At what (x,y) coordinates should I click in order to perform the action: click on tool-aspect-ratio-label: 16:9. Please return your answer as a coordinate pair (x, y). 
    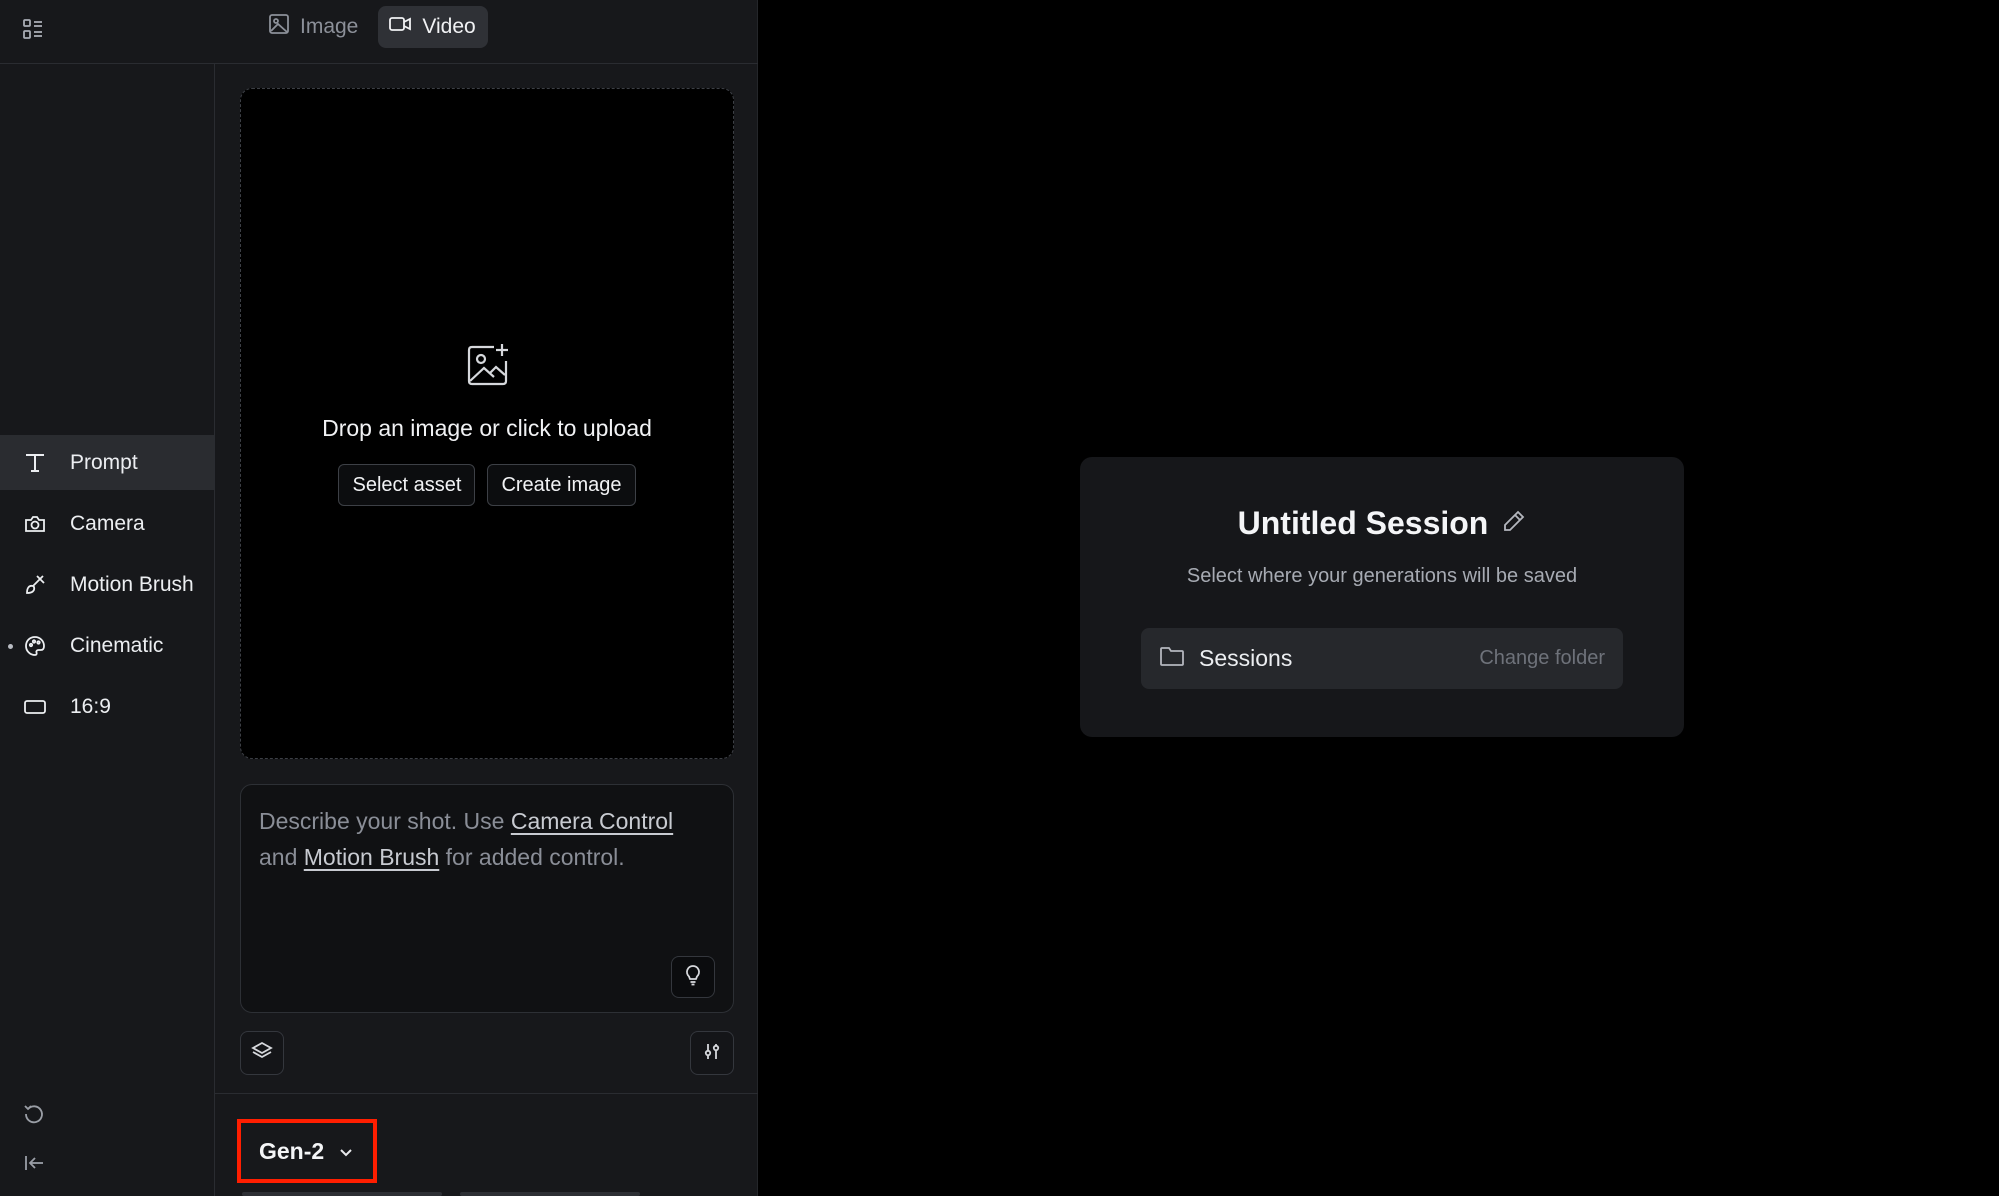
    Looking at the image, I should click on (90, 706).